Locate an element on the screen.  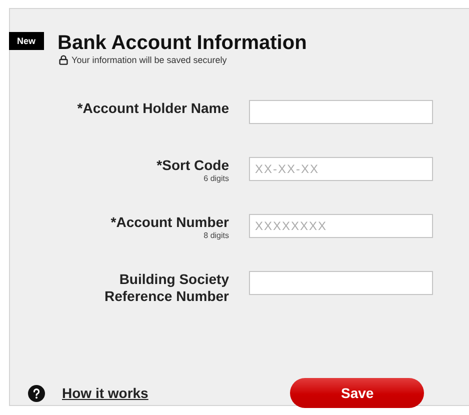
field-label: *Account Holder Name is located at coordinates (153, 108).